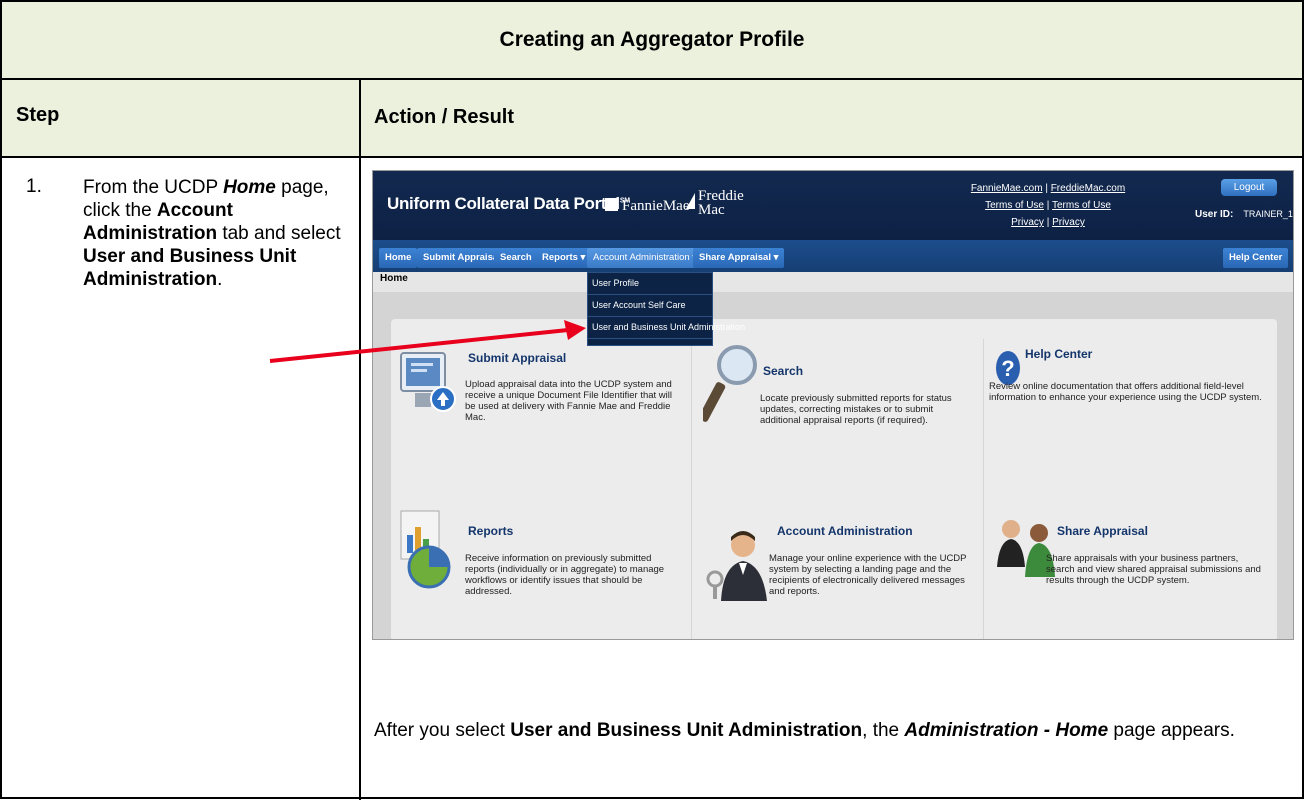  I want to click on menu-item-user-account-self-care: User Account Self Care, so click(650, 306).